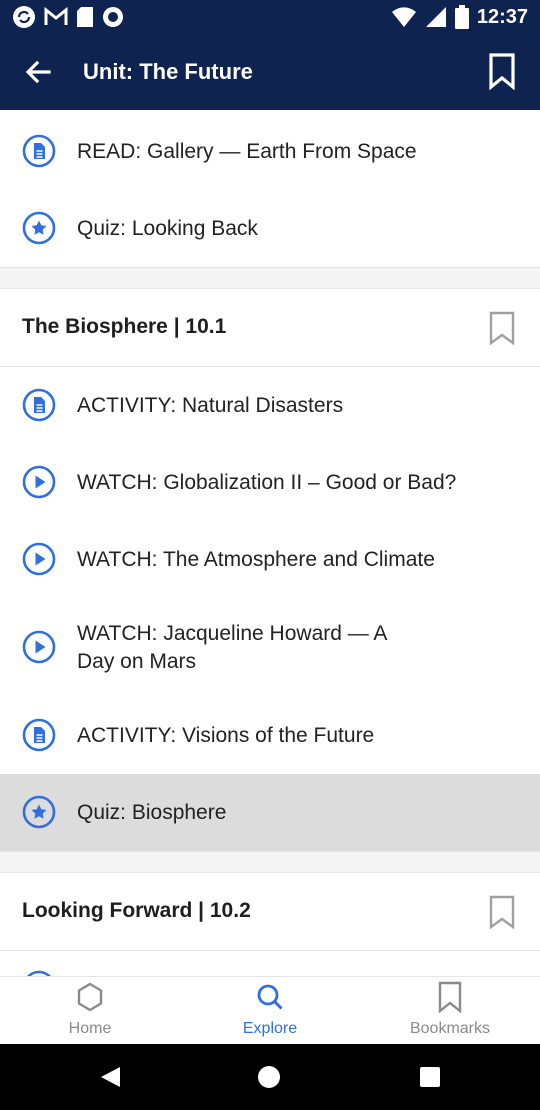 The height and width of the screenshot is (1110, 540). What do you see at coordinates (232, 633) in the screenshot?
I see `list-item-label-line1: WATCH: Jacqueline Howard — A` at bounding box center [232, 633].